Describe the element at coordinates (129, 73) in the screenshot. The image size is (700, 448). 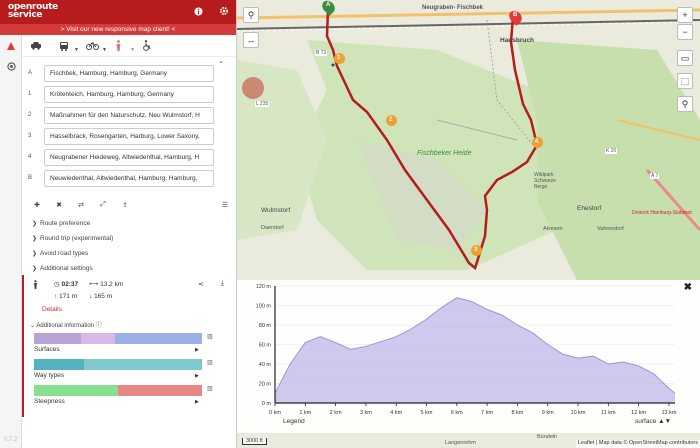
I see `waypoint-input-a` at that location.